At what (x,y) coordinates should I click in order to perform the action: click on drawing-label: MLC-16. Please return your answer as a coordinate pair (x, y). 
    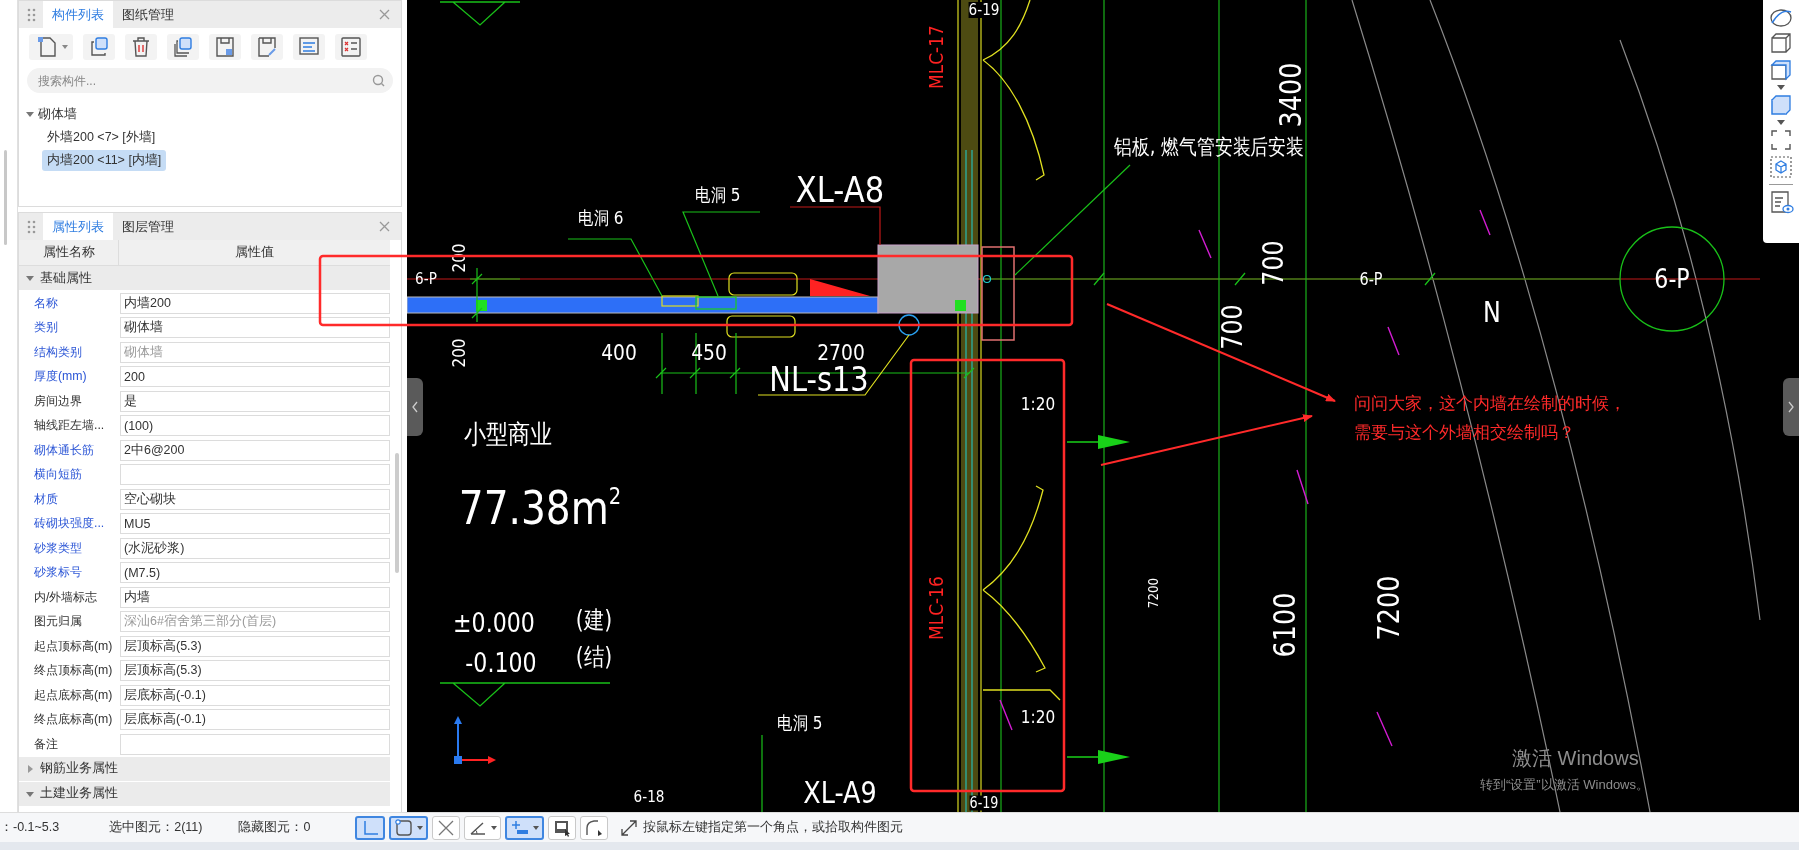
    Looking at the image, I should click on (936, 608).